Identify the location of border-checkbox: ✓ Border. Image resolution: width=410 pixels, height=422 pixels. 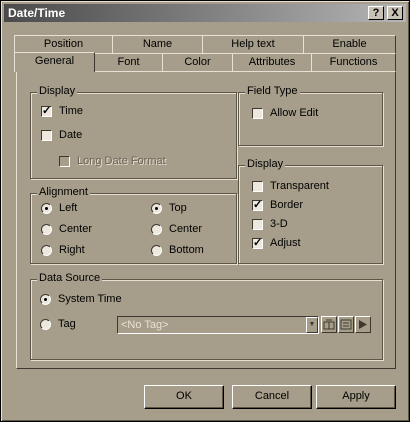
(277, 205).